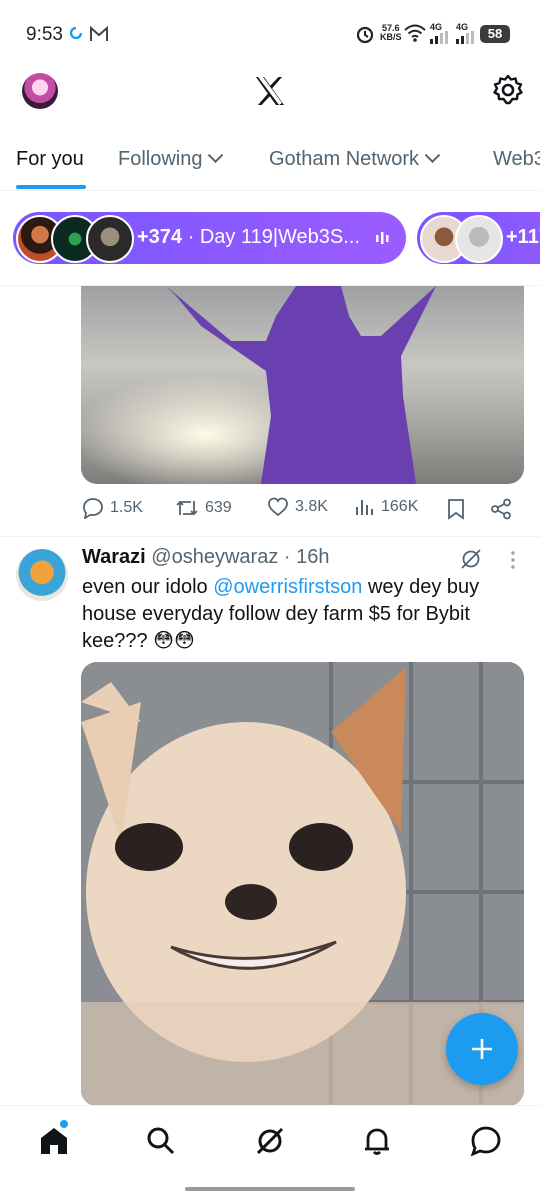 This screenshot has height=1201, width=540. Describe the element at coordinates (415, 33) in the screenshot. I see `wifi-icon` at that location.